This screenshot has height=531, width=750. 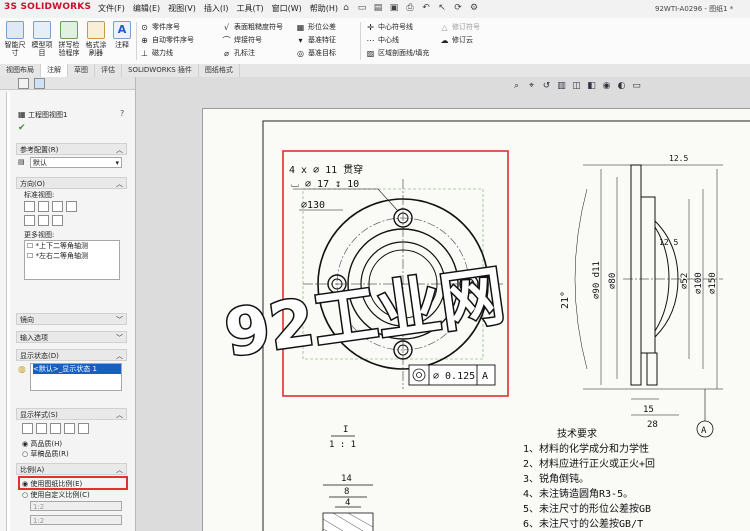 I want to click on note-button: A 注释, so click(x=122, y=35).